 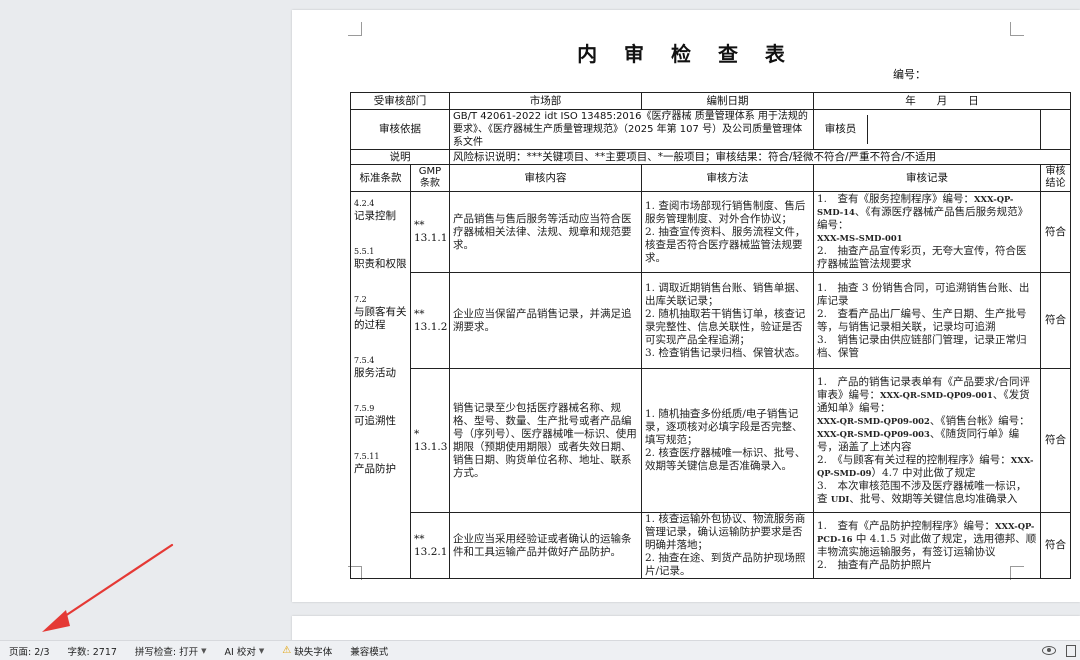 What do you see at coordinates (417, 433) in the screenshot?
I see `risk-level: *` at bounding box center [417, 433].